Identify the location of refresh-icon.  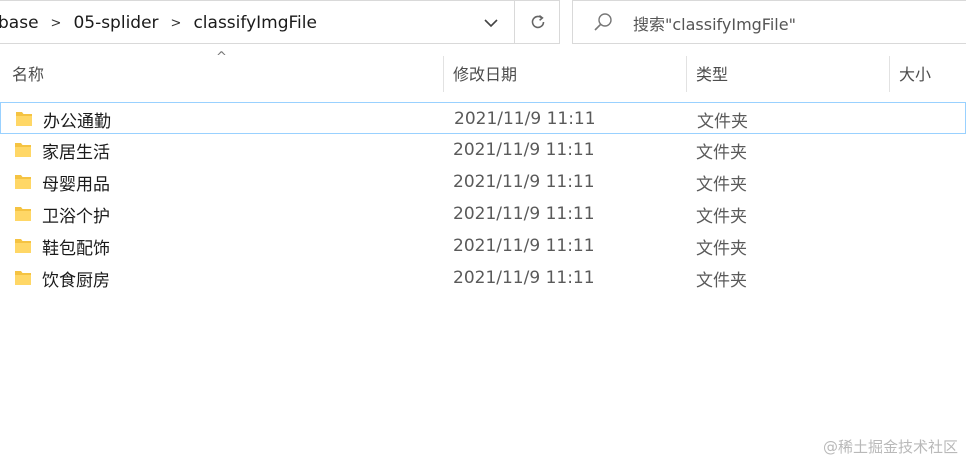
(537, 21).